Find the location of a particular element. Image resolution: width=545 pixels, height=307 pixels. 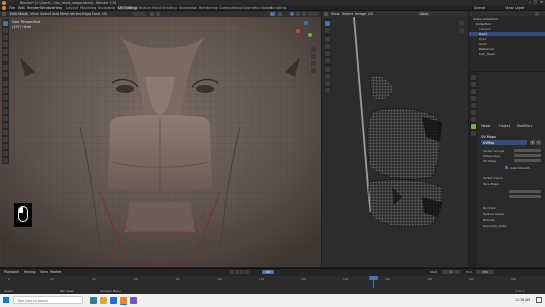

workspace-tab-texture-paint: Texture Paint is located at coordinates (149, 8).